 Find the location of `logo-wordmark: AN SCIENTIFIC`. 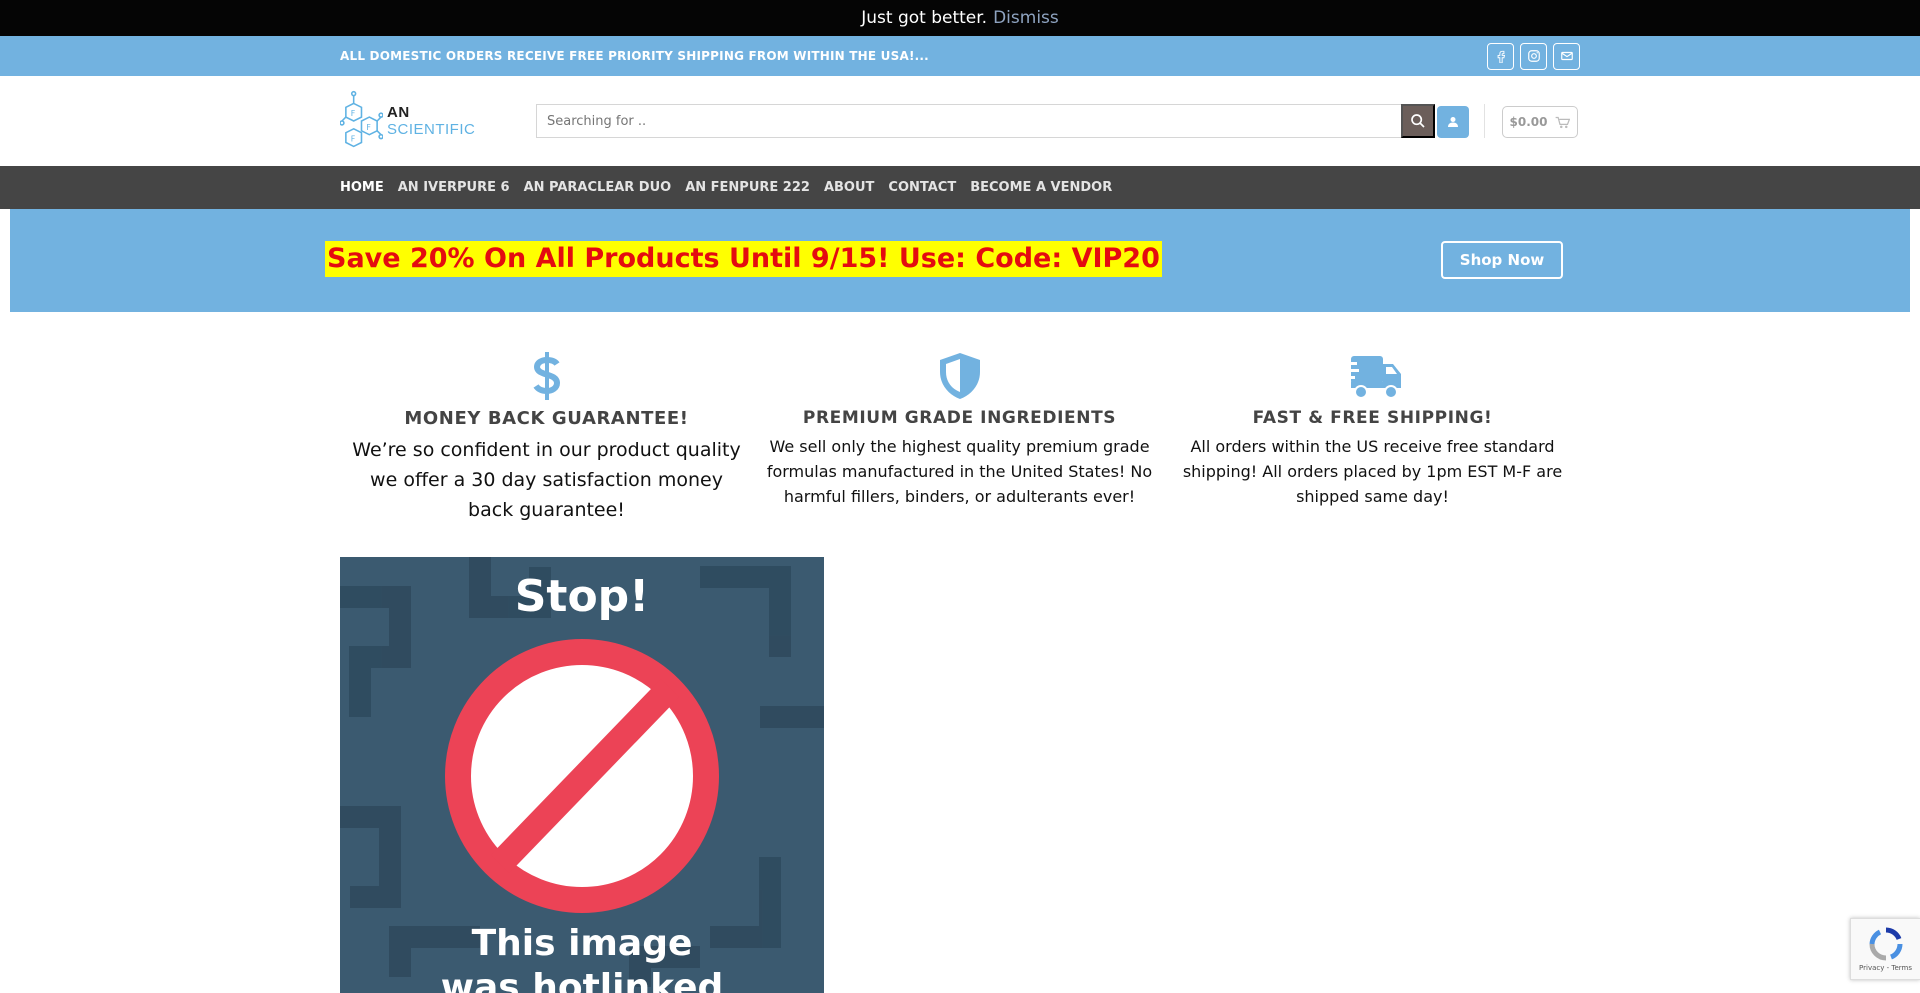

logo-wordmark: AN SCIENTIFIC is located at coordinates (443, 121).